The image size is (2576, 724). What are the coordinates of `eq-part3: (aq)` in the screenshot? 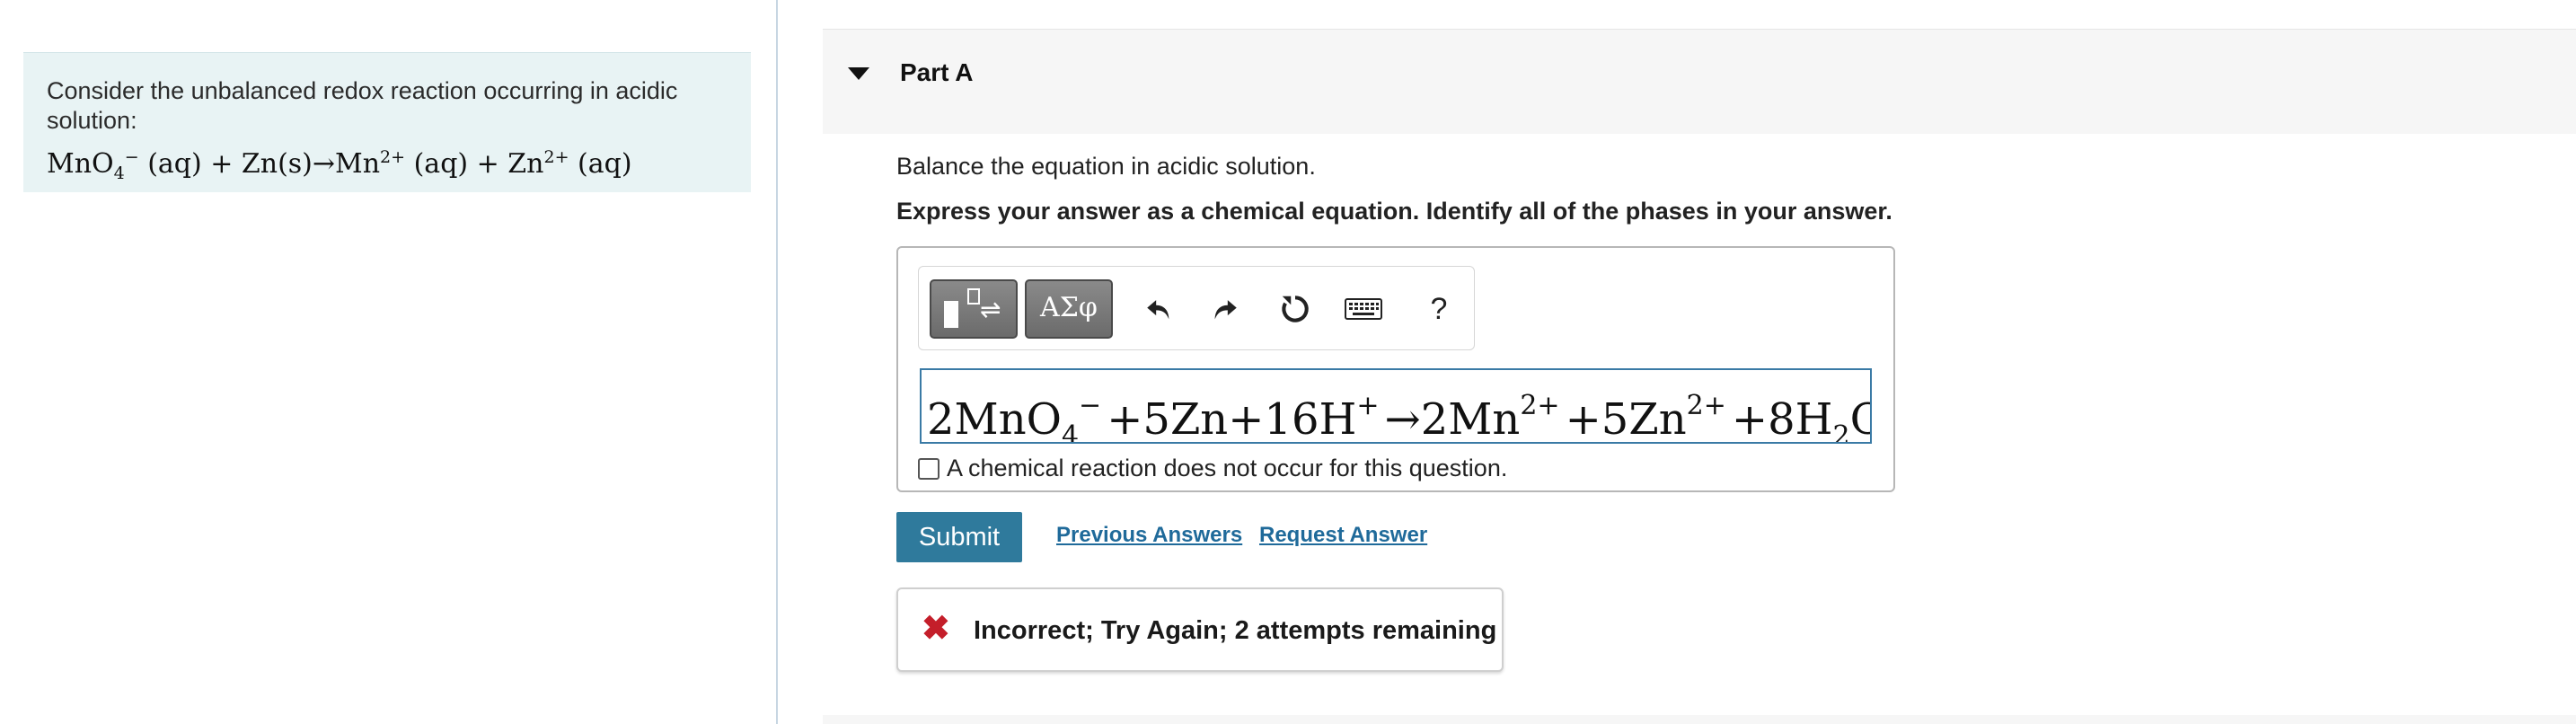 It's located at (600, 164).